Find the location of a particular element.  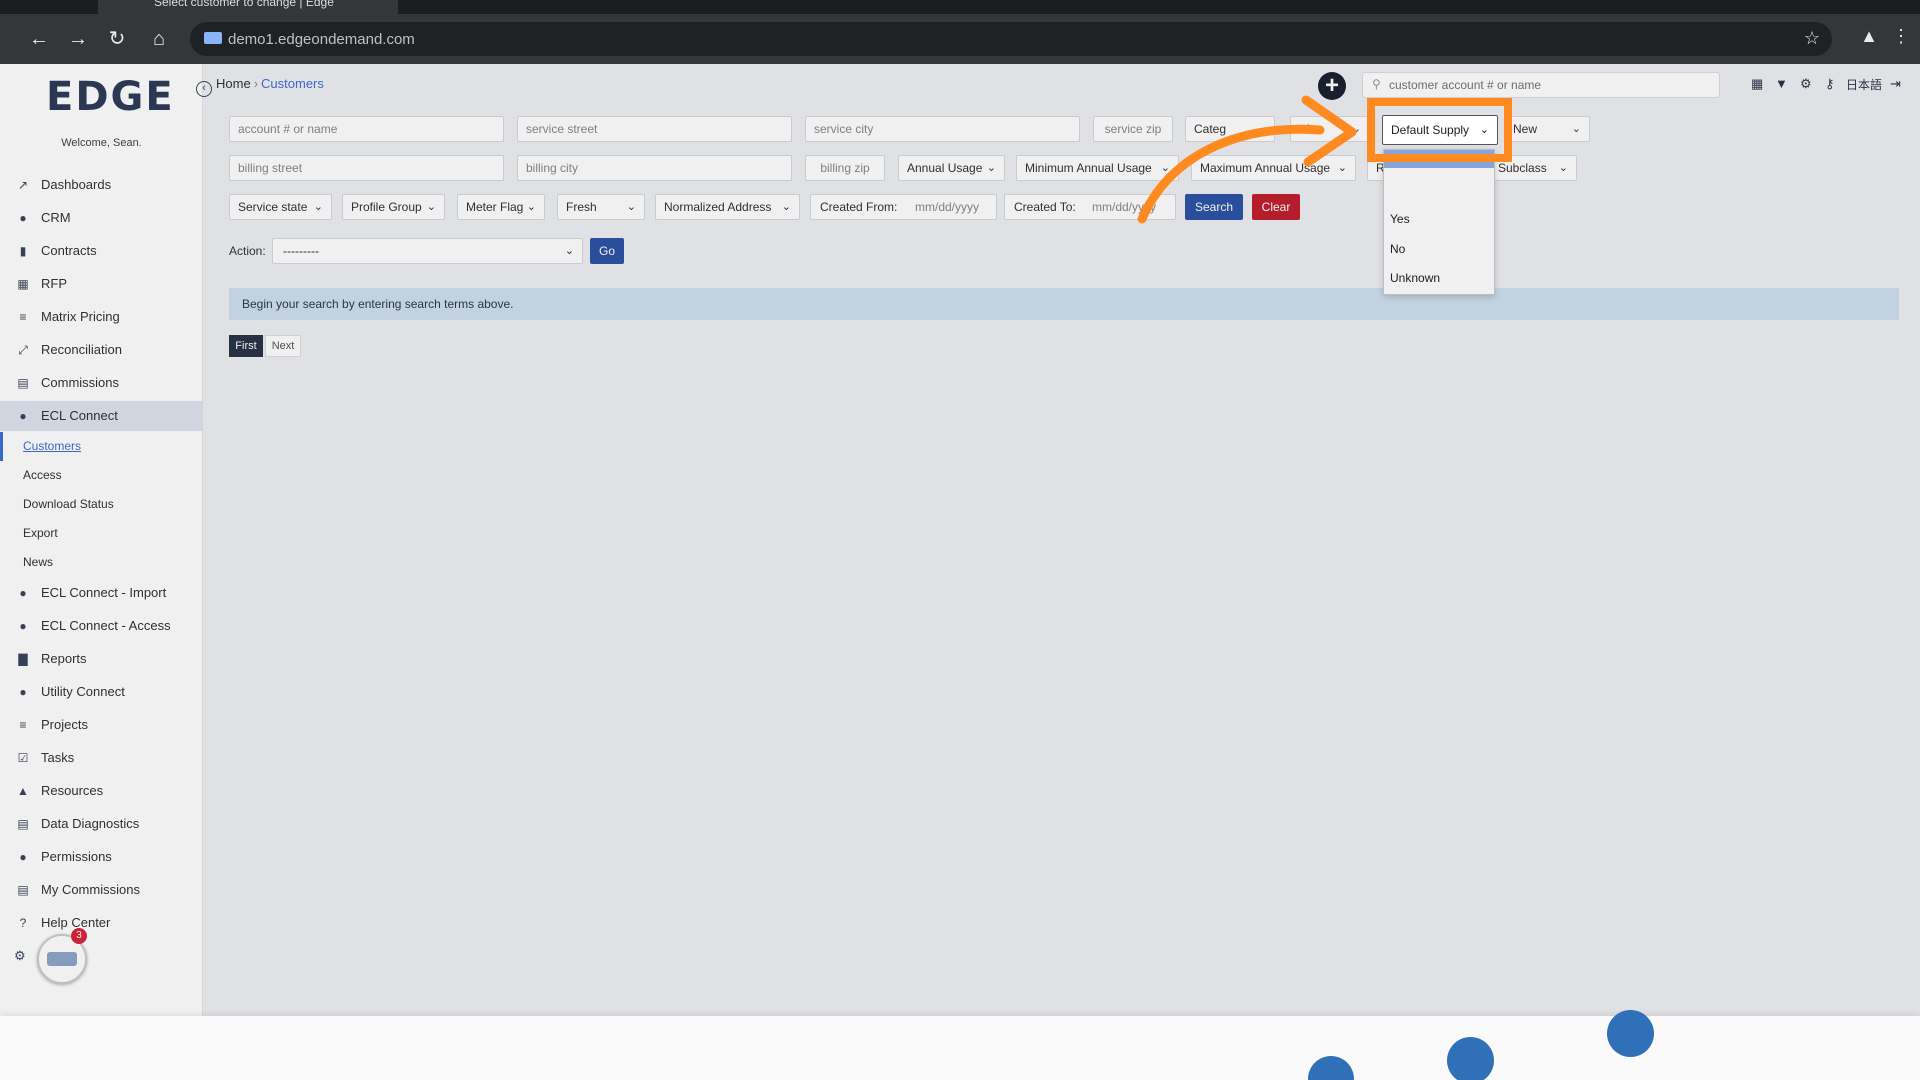

users-icon: ● is located at coordinates (23, 218).